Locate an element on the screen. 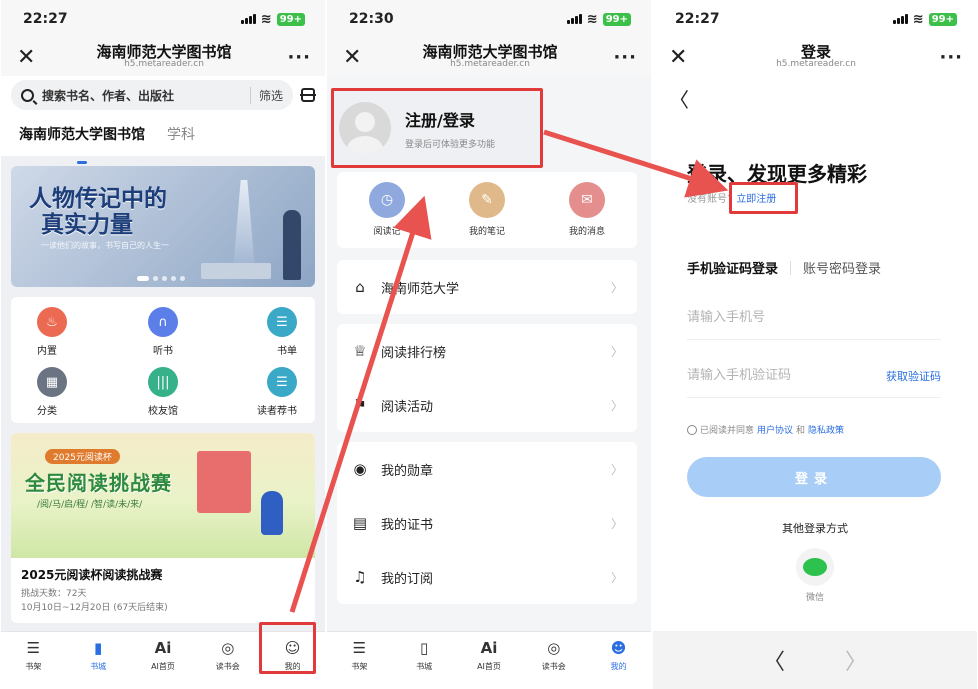  agree-radio is located at coordinates (692, 429).